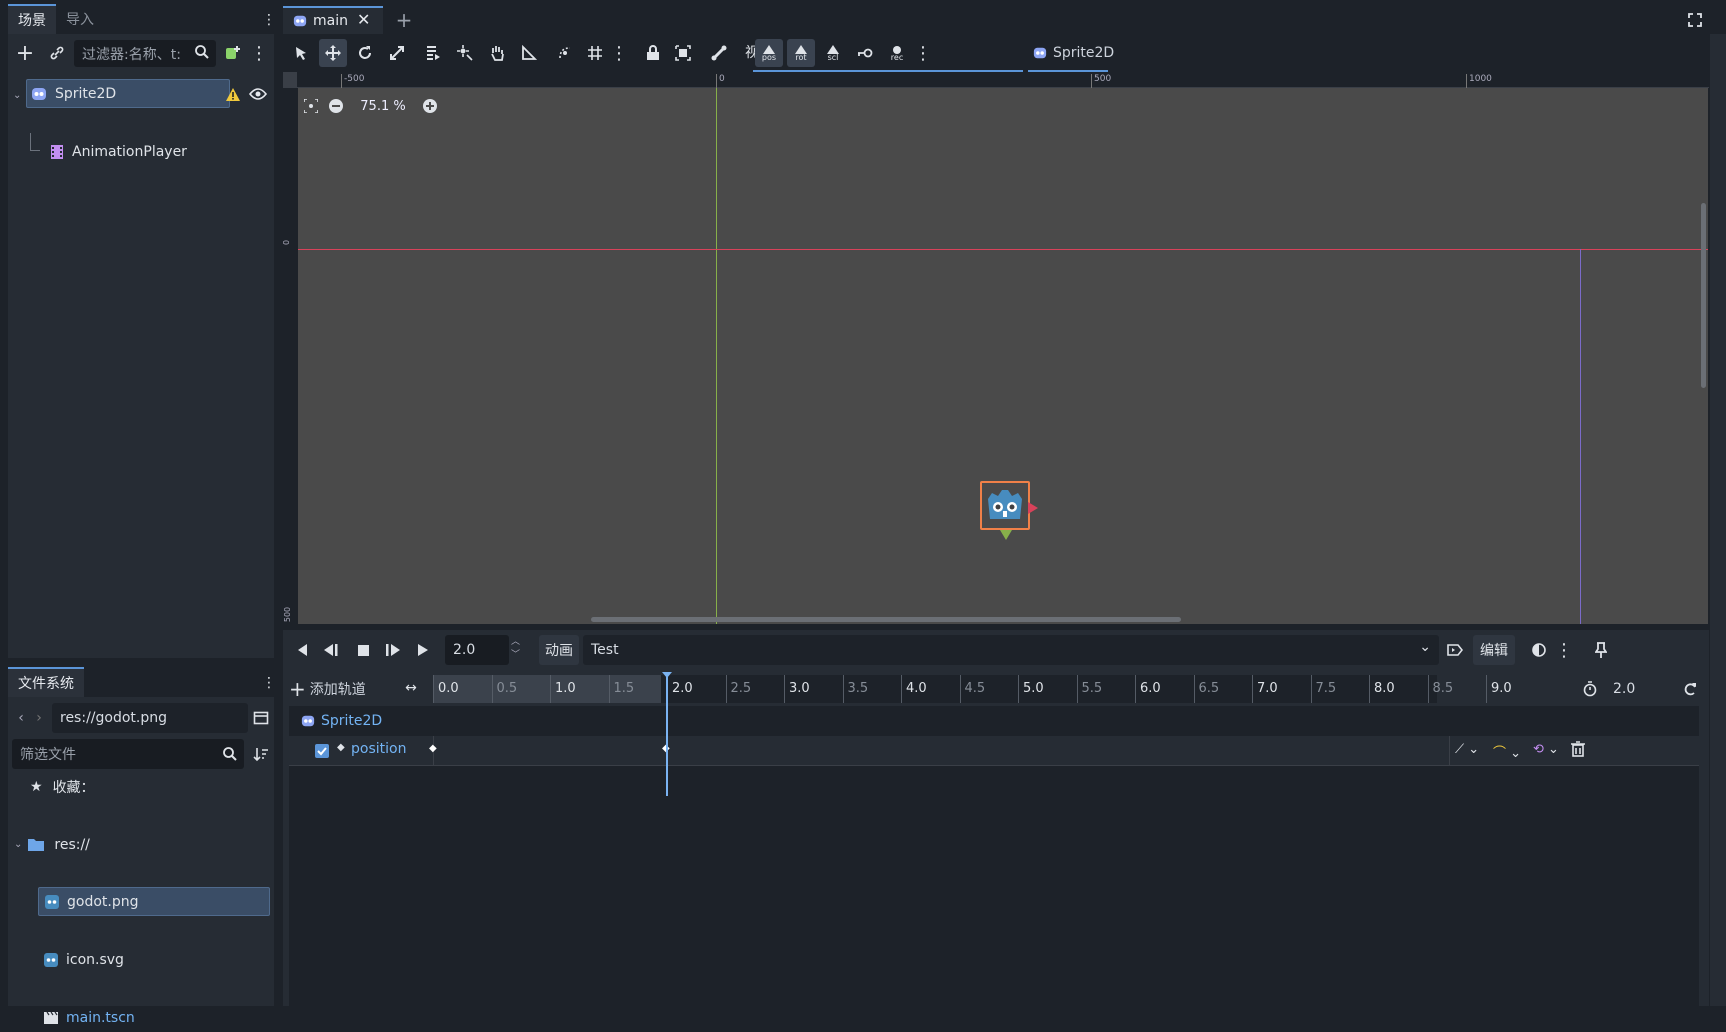 The image size is (1726, 1032). I want to click on animation-select: Test ⌄, so click(1011, 650).